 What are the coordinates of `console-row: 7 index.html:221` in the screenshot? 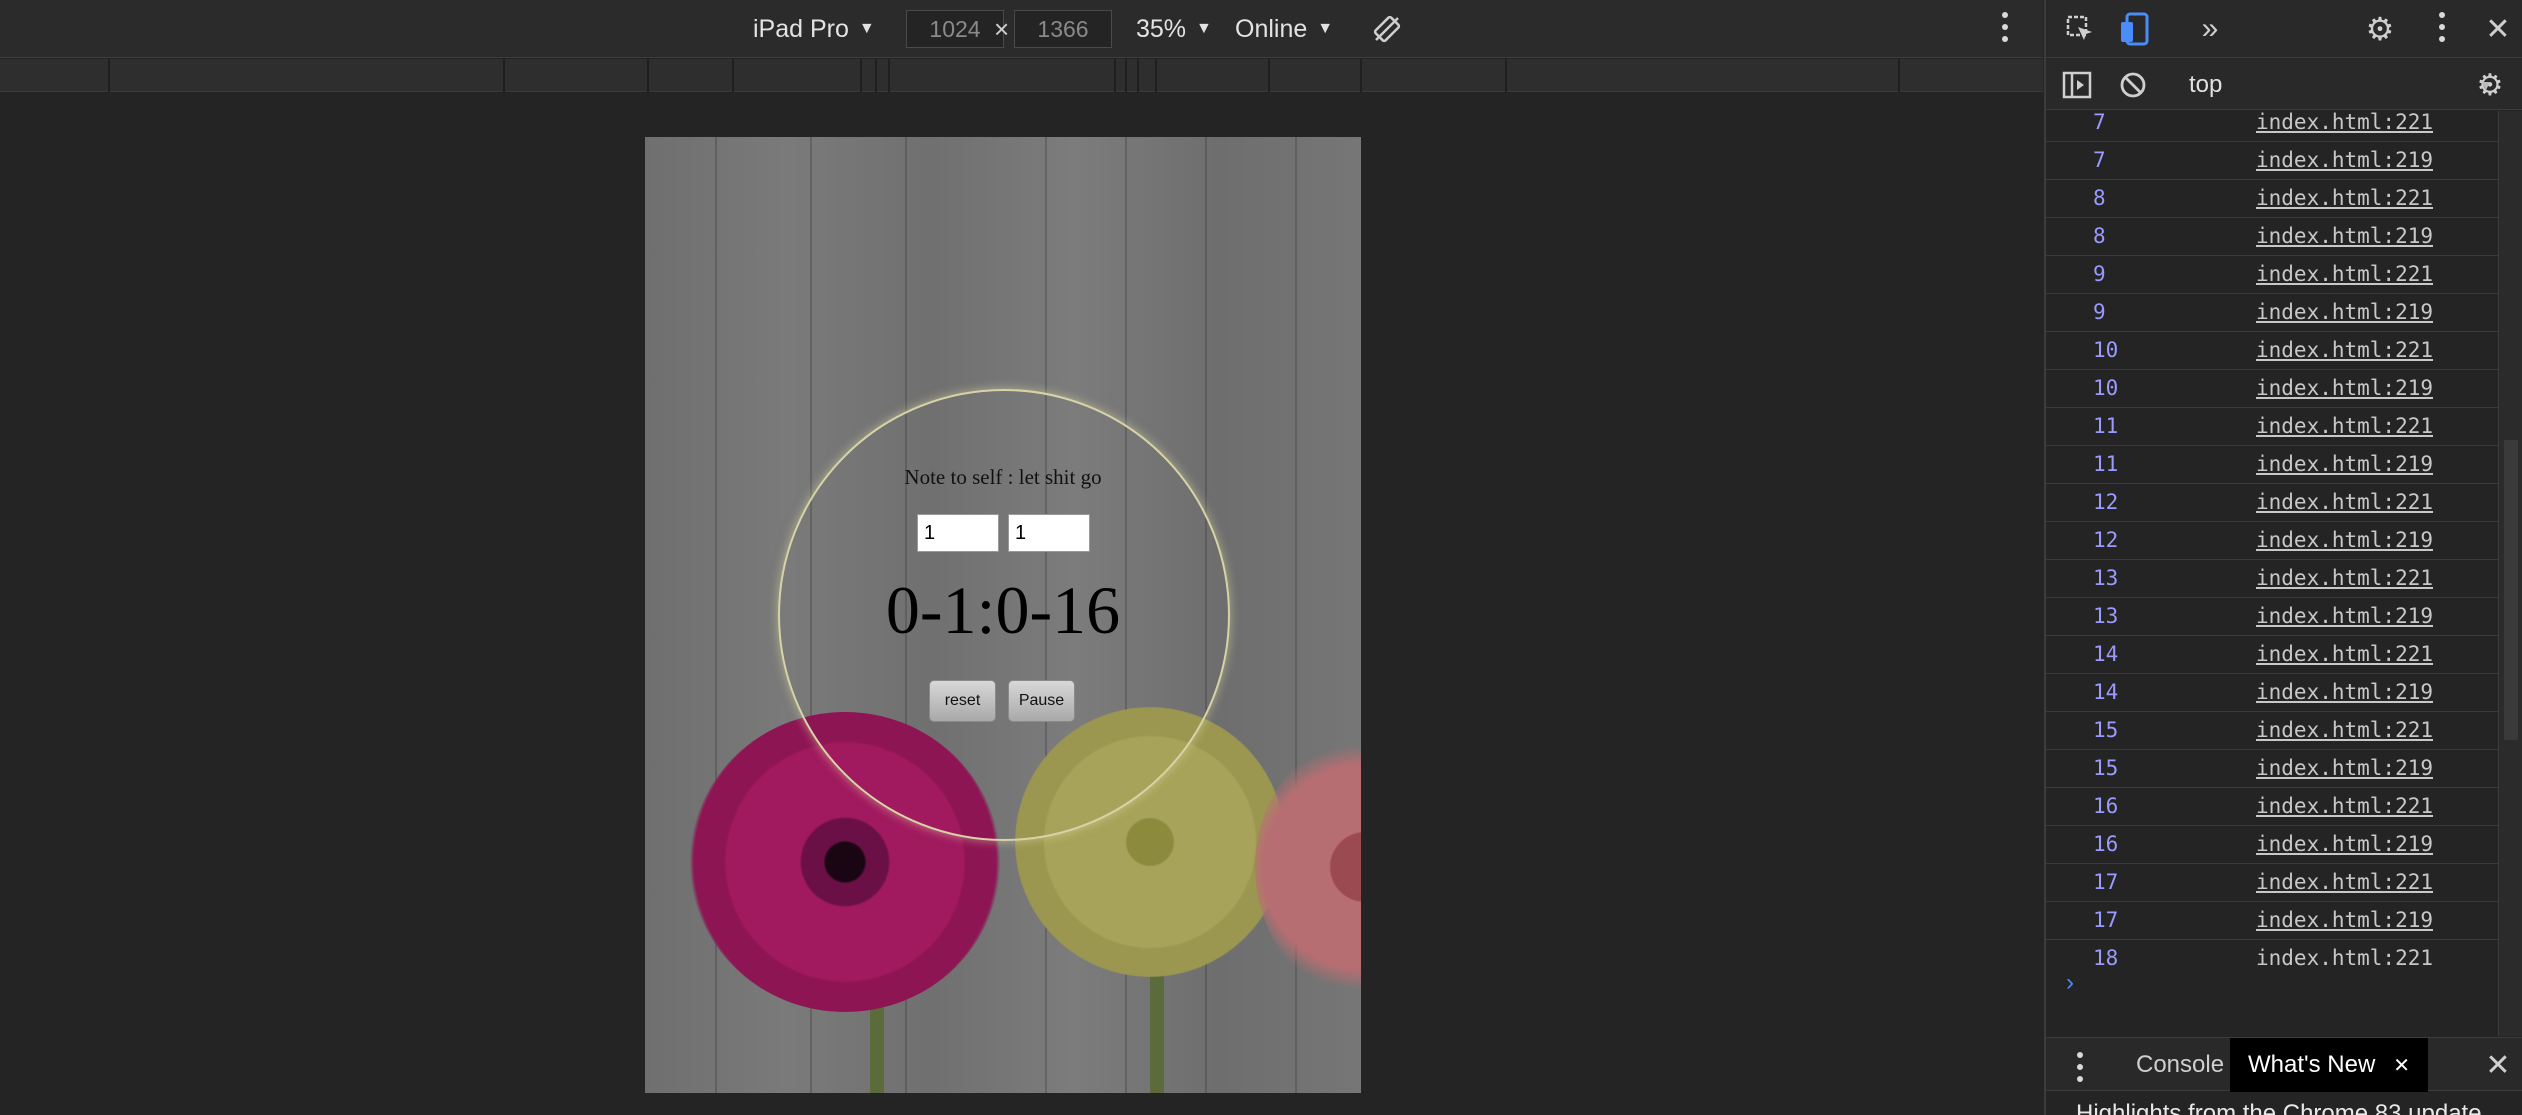 It's located at (2272, 126).